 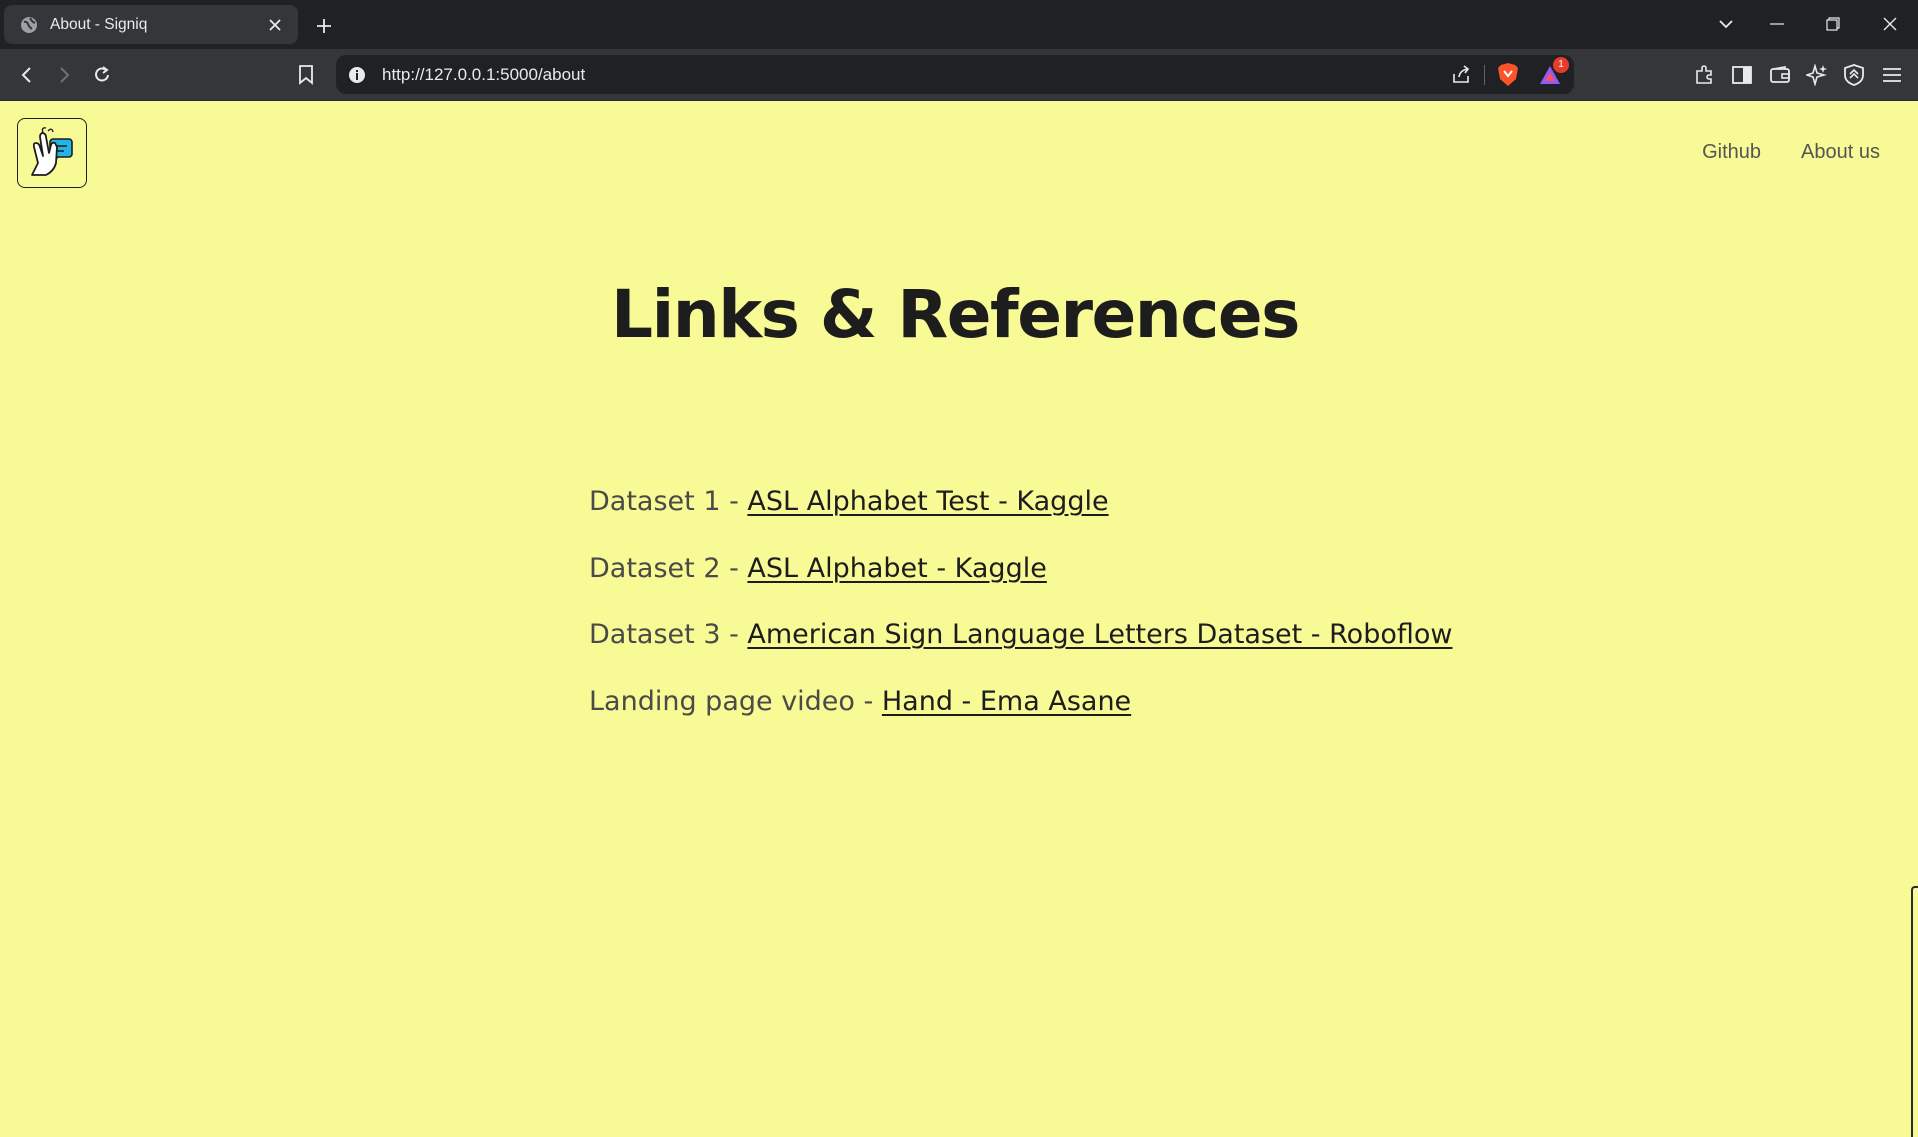 What do you see at coordinates (1780, 75) in the screenshot?
I see `wallet-icon` at bounding box center [1780, 75].